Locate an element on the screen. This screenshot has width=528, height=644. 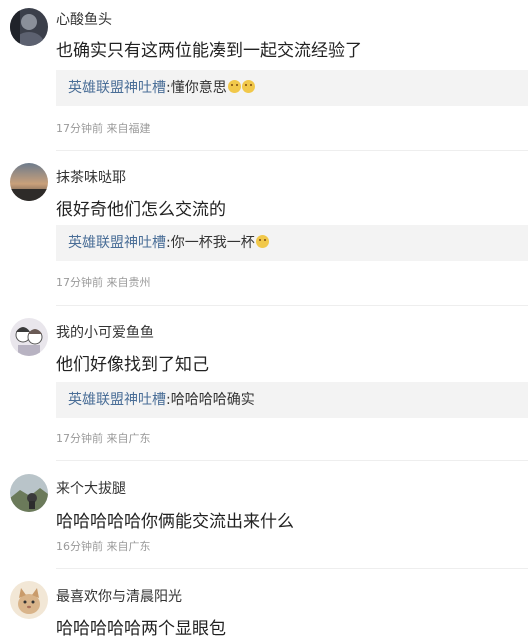
username: 心酸鱼头 is located at coordinates (84, 19).